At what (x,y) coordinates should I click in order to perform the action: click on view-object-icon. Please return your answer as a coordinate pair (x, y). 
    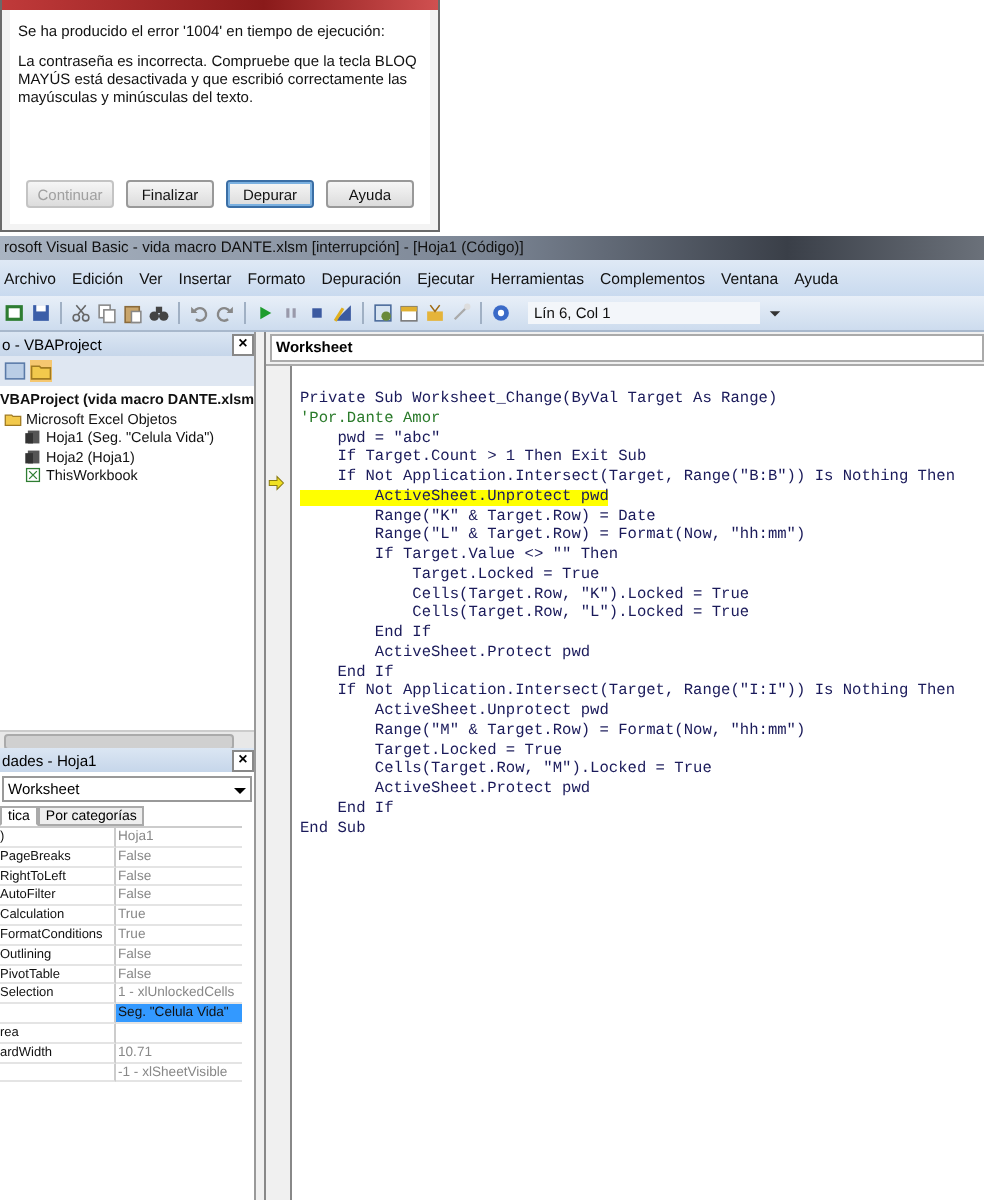
    Looking at the image, I should click on (15, 371).